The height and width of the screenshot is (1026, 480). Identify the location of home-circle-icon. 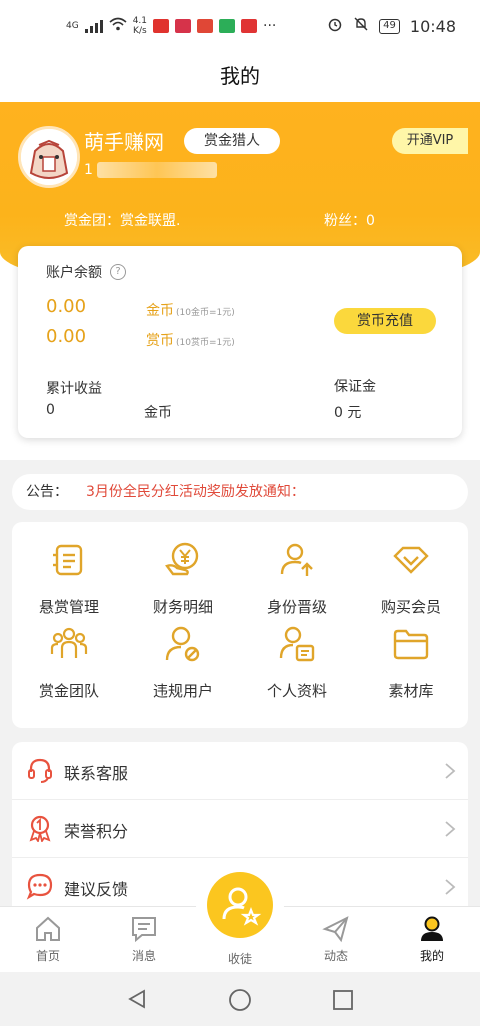
(240, 1000).